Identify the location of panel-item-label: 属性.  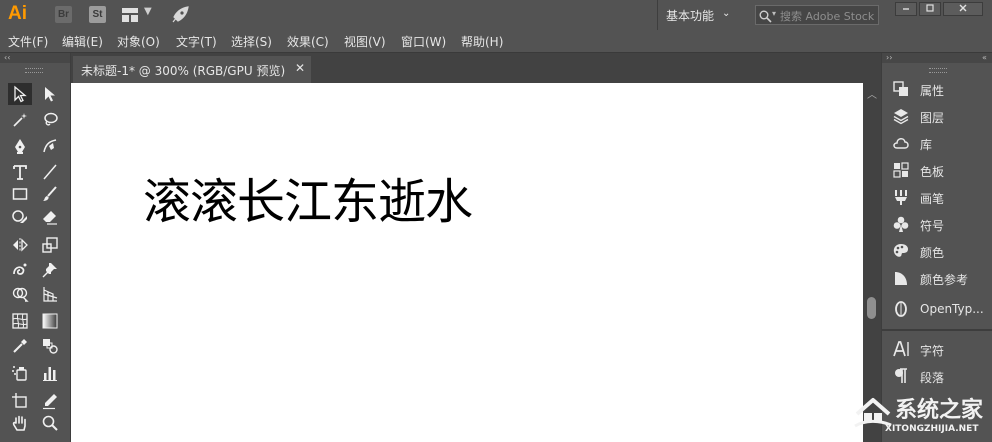
(932, 91).